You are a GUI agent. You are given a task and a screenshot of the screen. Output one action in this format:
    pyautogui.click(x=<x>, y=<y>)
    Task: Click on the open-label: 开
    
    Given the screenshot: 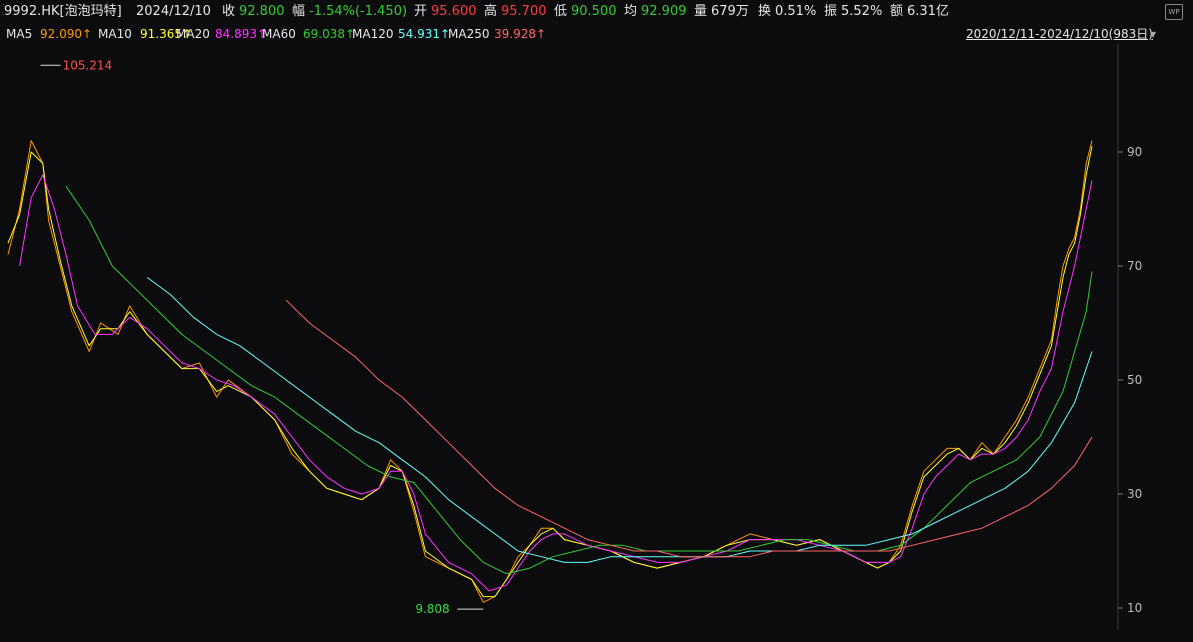 What is the action you would take?
    pyautogui.click(x=421, y=11)
    